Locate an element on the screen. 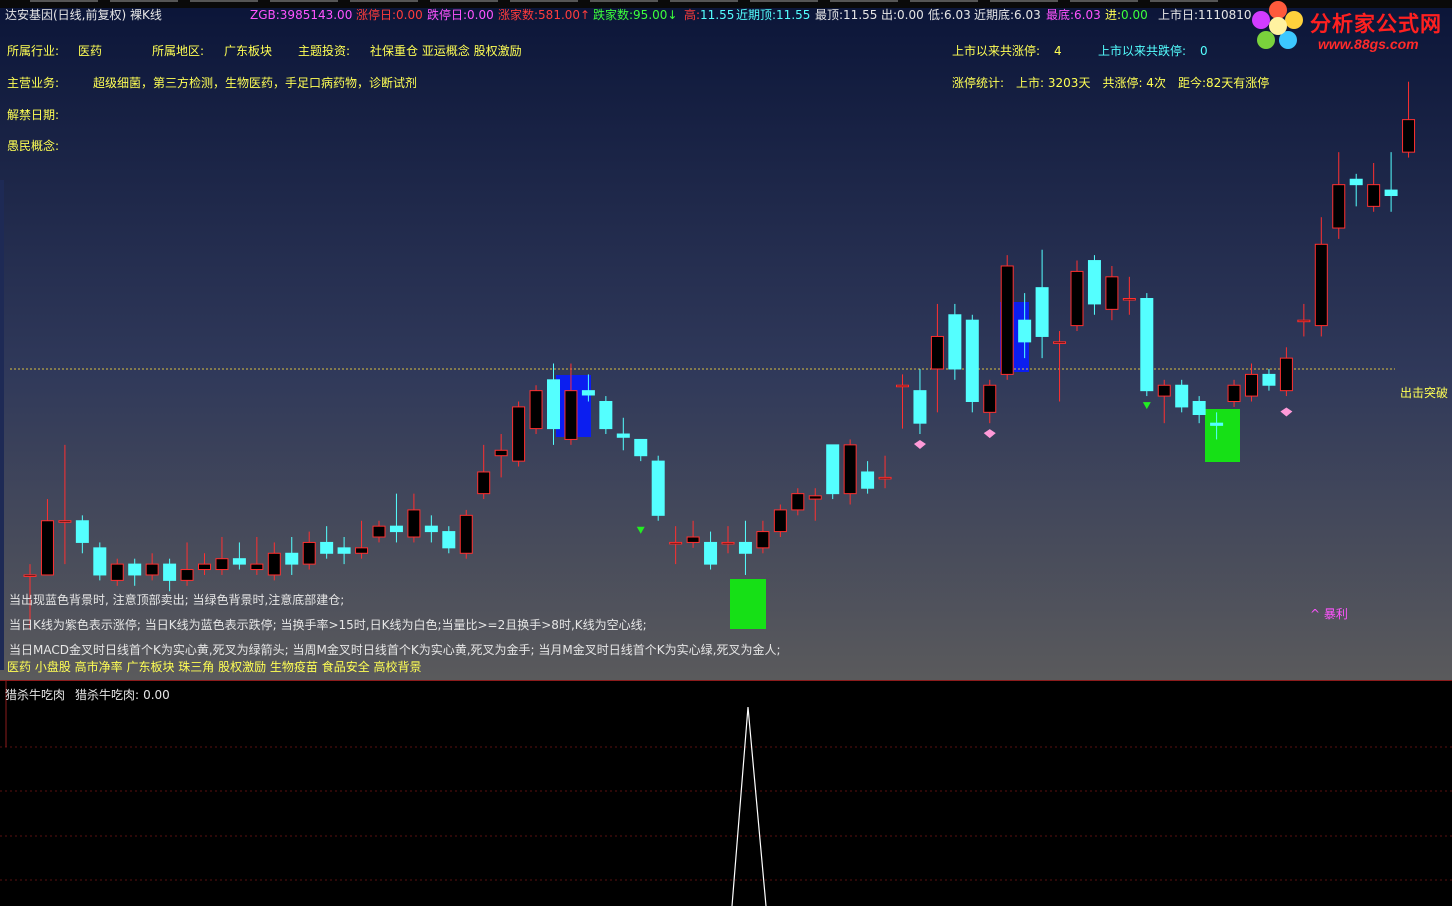  low-value: 低:6.03 is located at coordinates (949, 15).